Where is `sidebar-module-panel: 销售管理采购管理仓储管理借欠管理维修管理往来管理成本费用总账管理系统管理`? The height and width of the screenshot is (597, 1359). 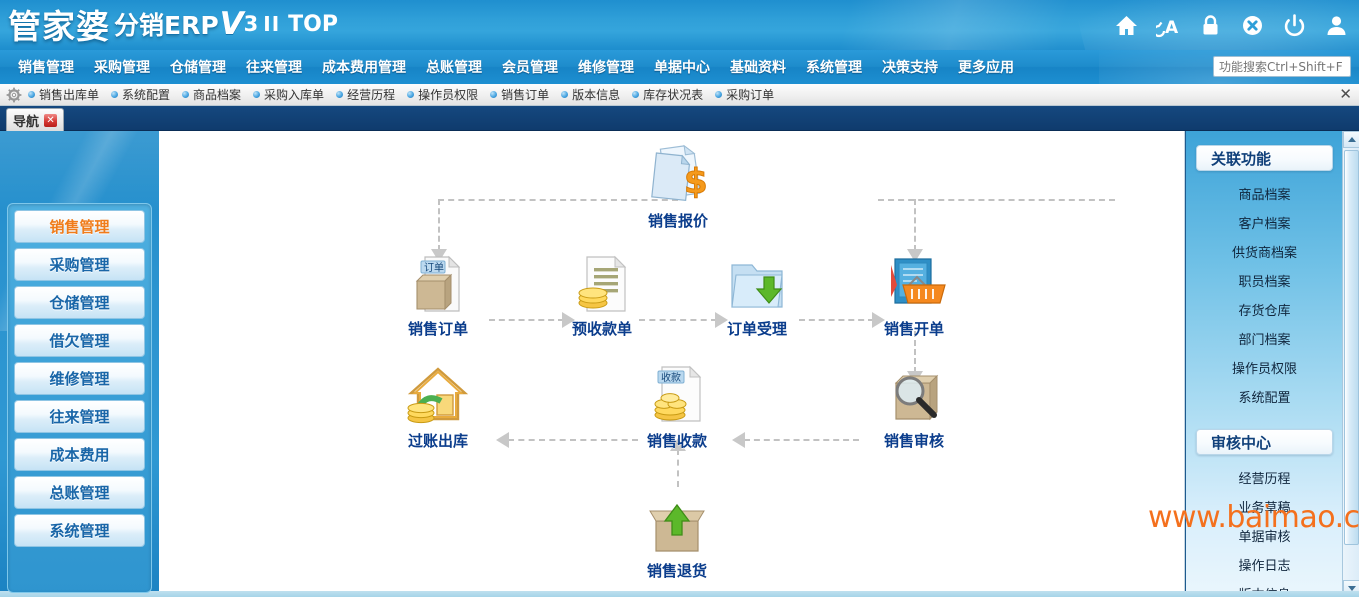 sidebar-module-panel: 销售管理采购管理仓储管理借欠管理维修管理往来管理成本费用总账管理系统管理 is located at coordinates (79, 398).